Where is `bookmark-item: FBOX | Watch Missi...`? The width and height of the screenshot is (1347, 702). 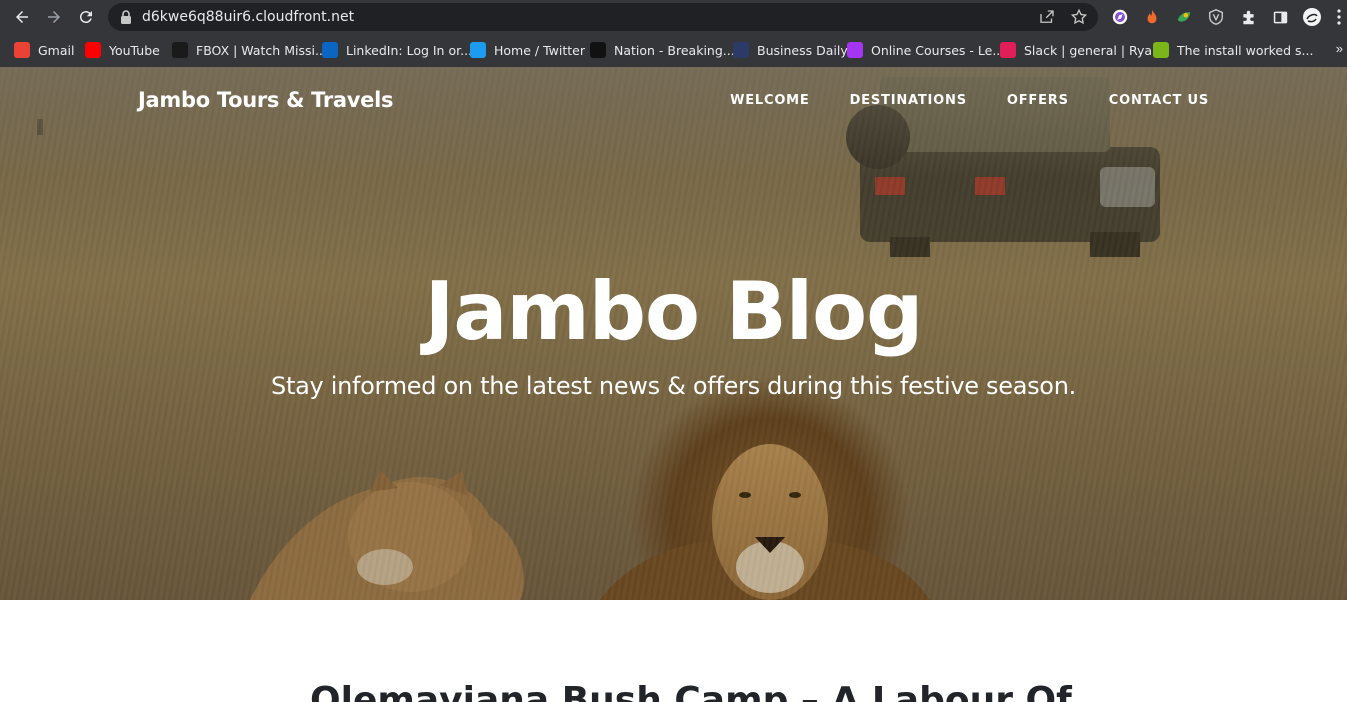
bookmark-item: FBOX | Watch Missi... is located at coordinates (249, 50).